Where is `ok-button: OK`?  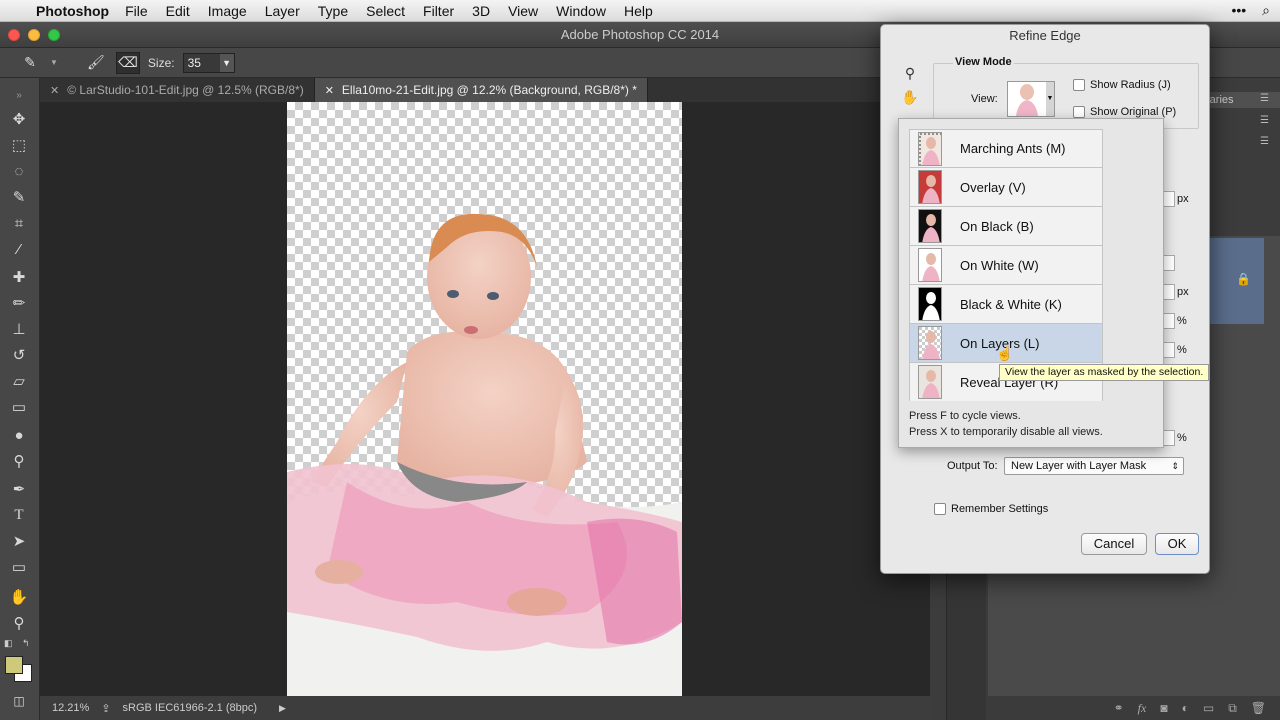 ok-button: OK is located at coordinates (1177, 544).